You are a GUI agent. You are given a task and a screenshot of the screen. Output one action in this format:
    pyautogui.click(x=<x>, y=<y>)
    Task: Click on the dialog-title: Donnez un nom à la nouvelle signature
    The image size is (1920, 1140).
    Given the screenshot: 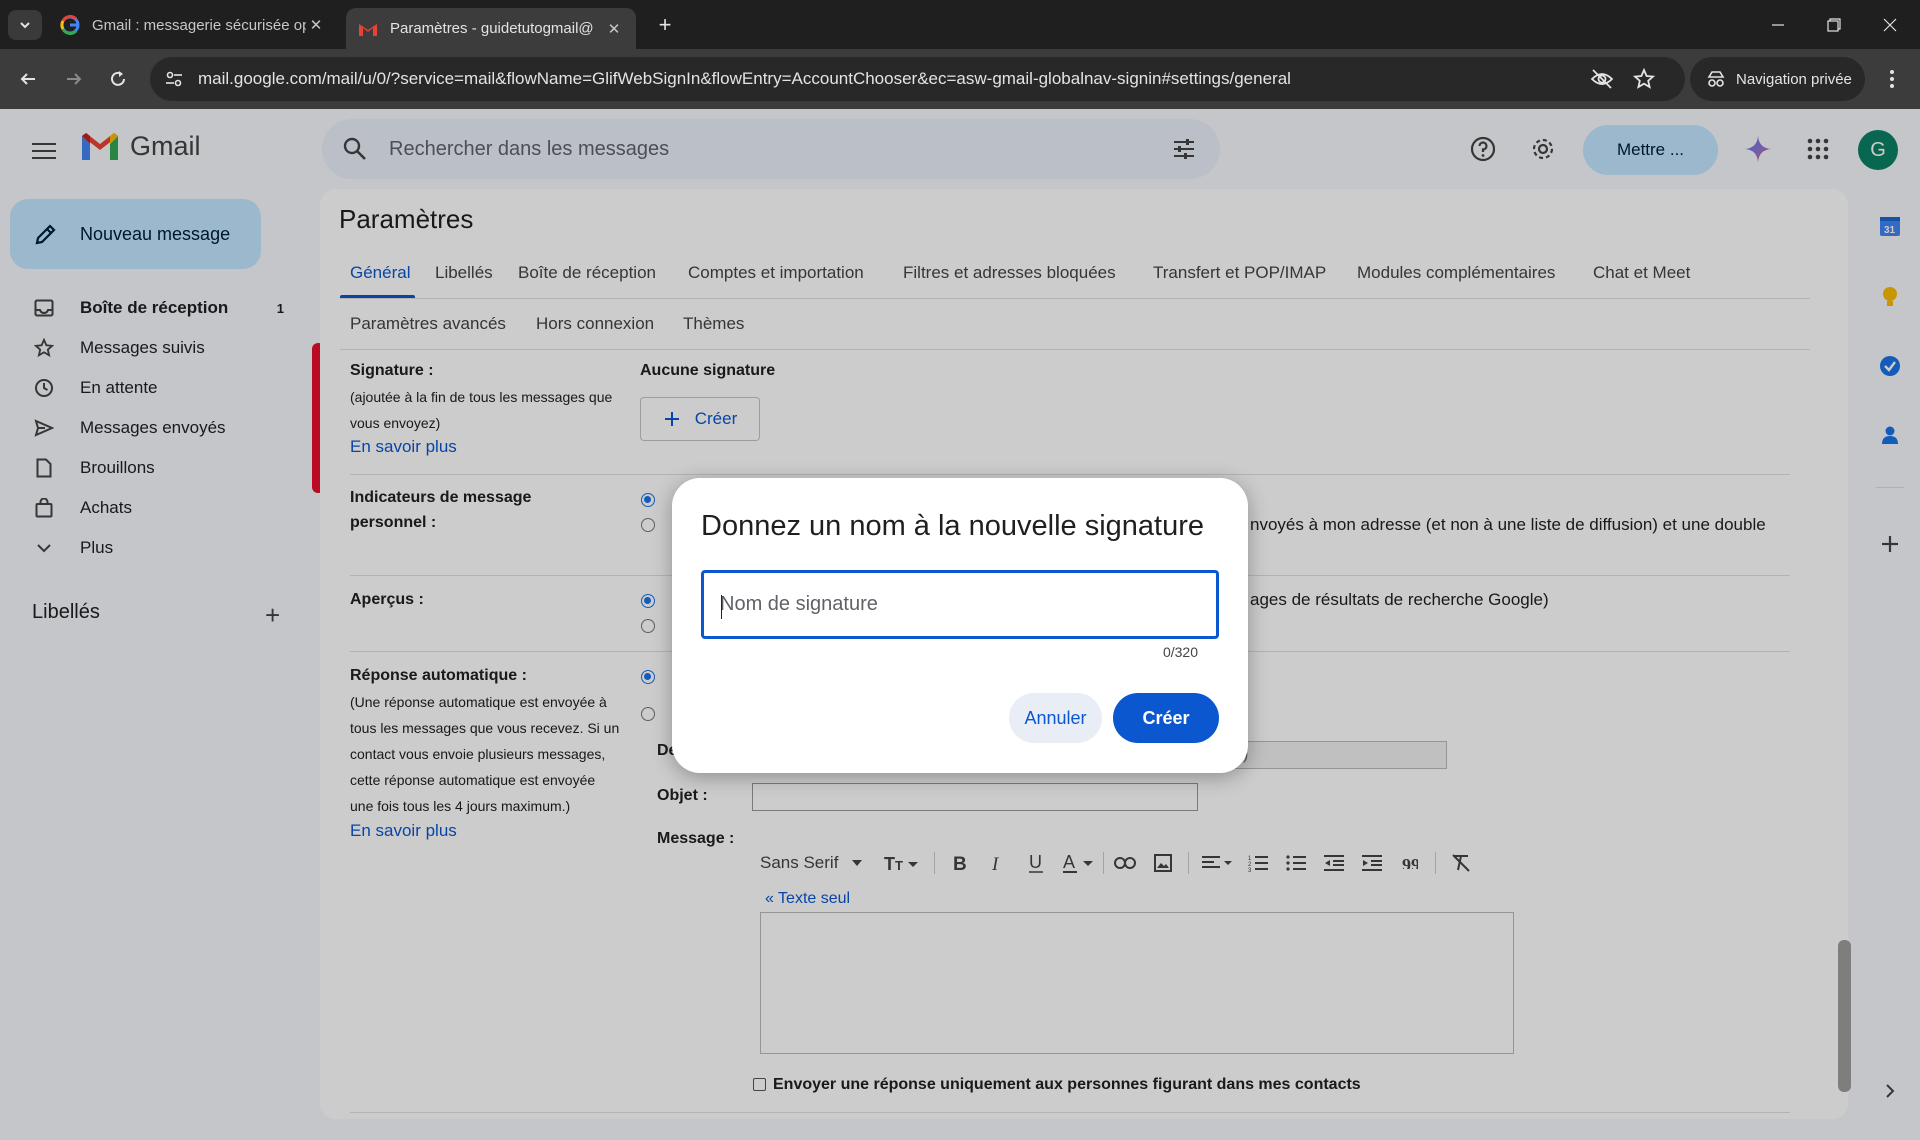 What is the action you would take?
    pyautogui.click(x=952, y=526)
    